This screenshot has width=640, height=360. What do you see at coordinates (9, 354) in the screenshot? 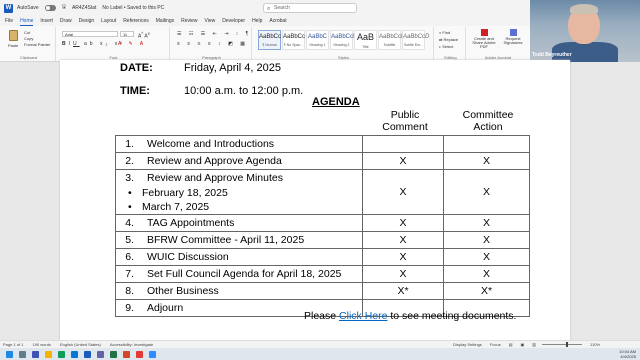
I see `start-icon` at bounding box center [9, 354].